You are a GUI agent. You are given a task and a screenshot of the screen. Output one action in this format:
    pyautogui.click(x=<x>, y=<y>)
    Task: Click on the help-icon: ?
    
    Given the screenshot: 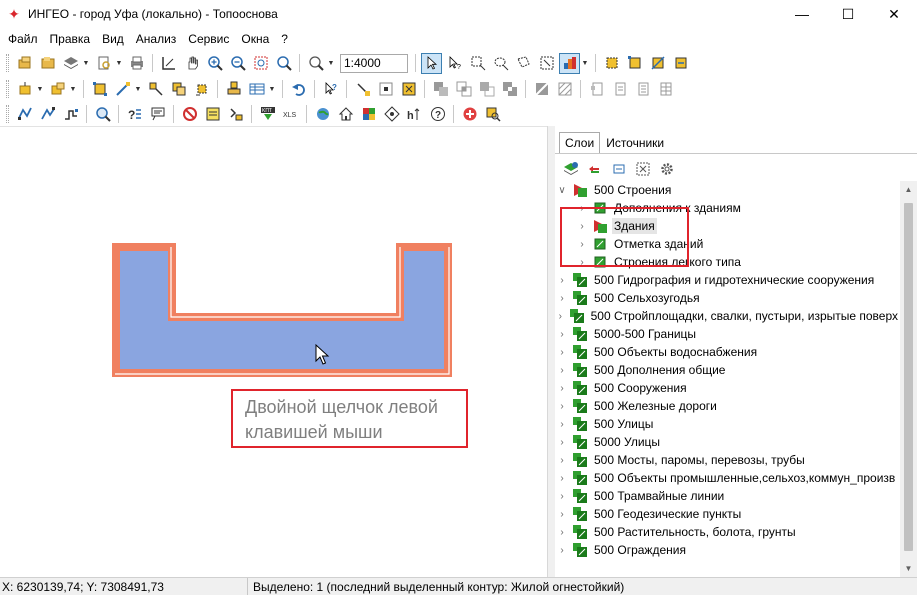 What is the action you would take?
    pyautogui.click(x=437, y=114)
    